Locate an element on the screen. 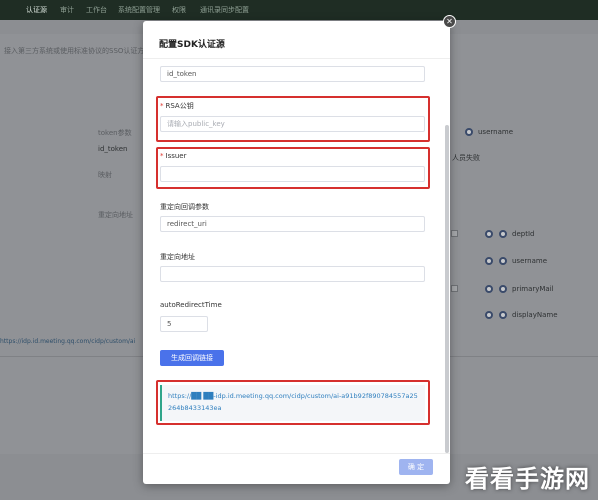 This screenshot has width=598, height=500. nav-item-auth-source: 认证源 is located at coordinates (36, 10).